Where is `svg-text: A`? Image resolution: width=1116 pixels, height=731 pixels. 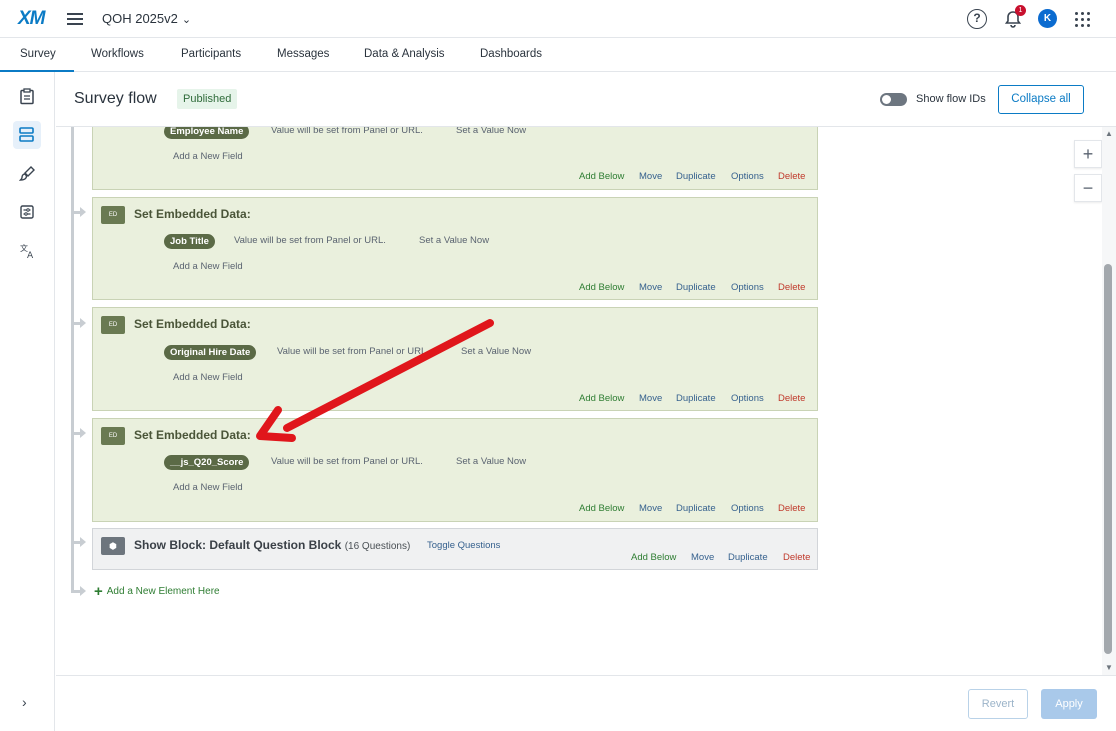 svg-text: A is located at coordinates (30, 255).